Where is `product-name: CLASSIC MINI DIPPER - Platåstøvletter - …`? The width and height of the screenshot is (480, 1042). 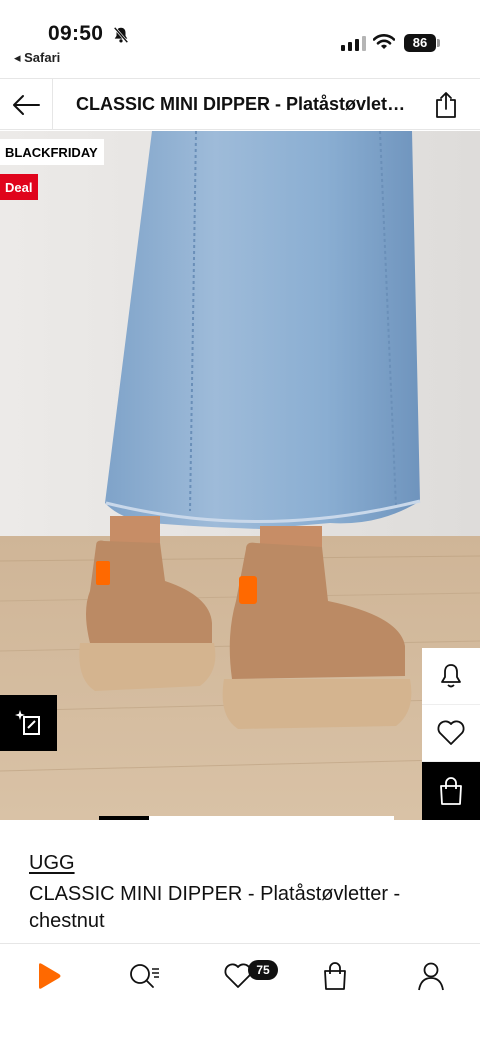 product-name: CLASSIC MINI DIPPER - Platåstøvletter - … is located at coordinates (215, 907).